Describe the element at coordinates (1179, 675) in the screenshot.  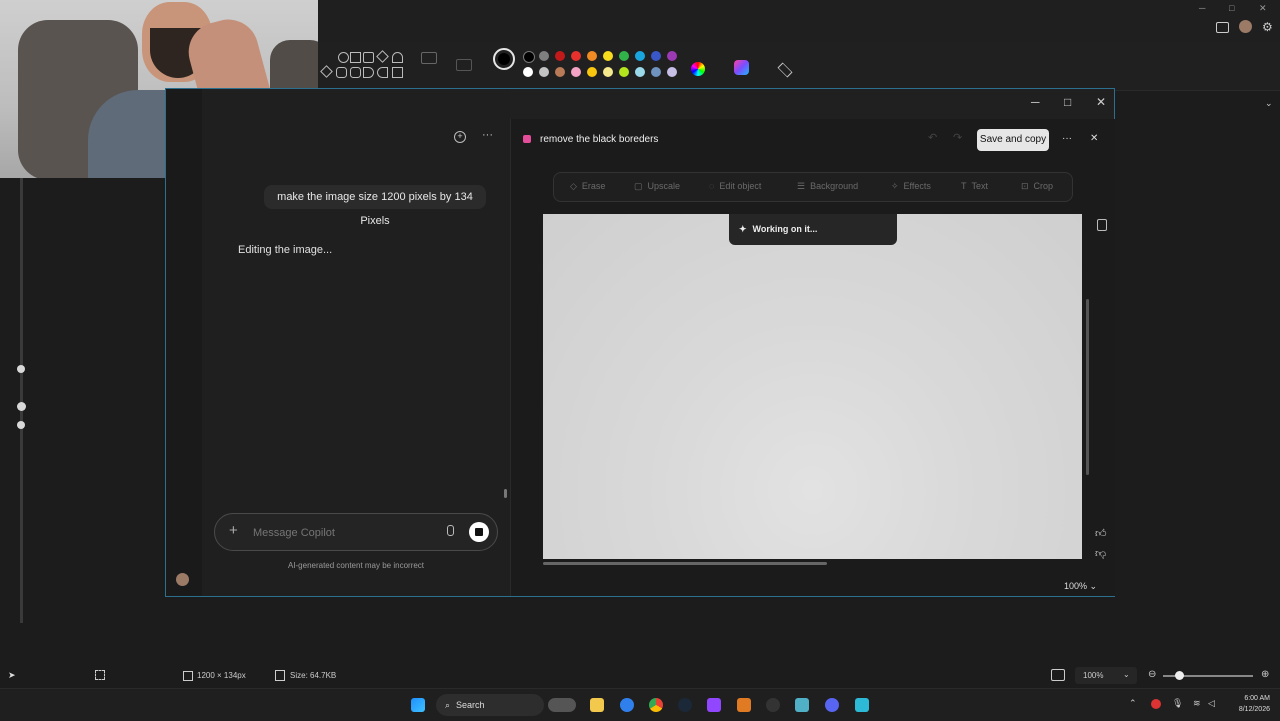
I see `zoom-slider-thumb` at that location.